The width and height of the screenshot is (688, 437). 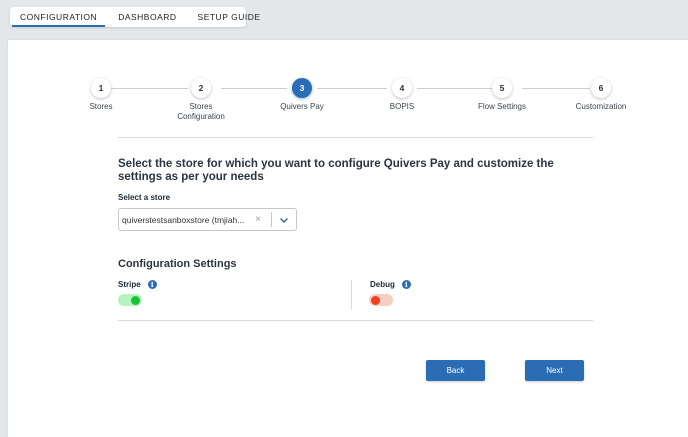 I want to click on step-stores: 1 Stores, so click(x=101, y=95).